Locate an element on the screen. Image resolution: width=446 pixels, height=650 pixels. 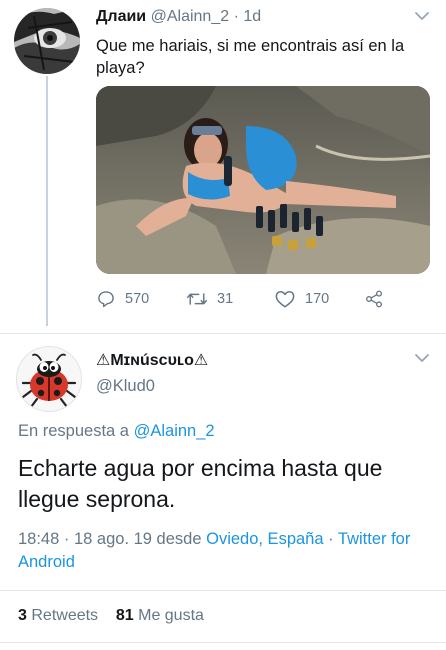
tweet-date: 18 ago. 19 desde is located at coordinates (137, 539).